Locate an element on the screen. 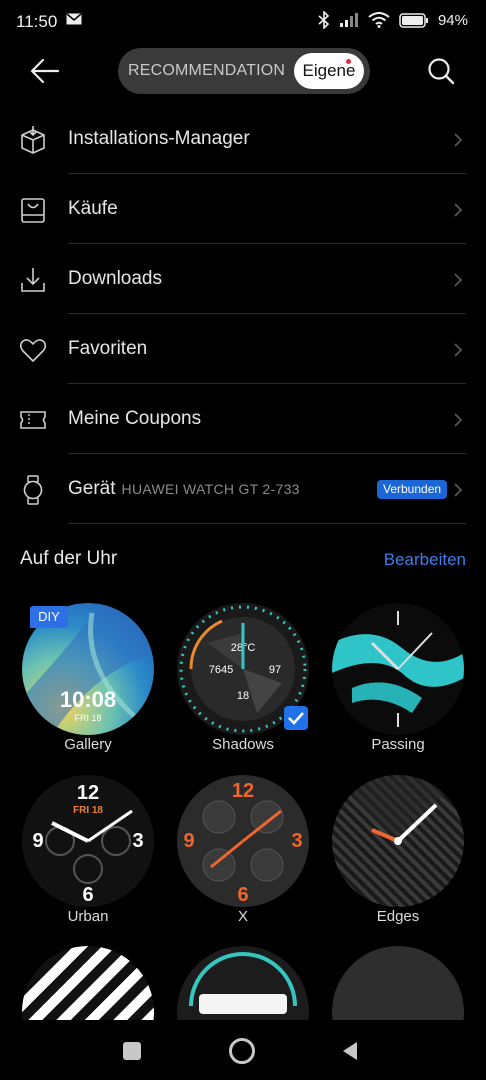 Image resolution: width=486 pixels, height=1080 pixels. menu-item-downloads: Downloads is located at coordinates (243, 279).